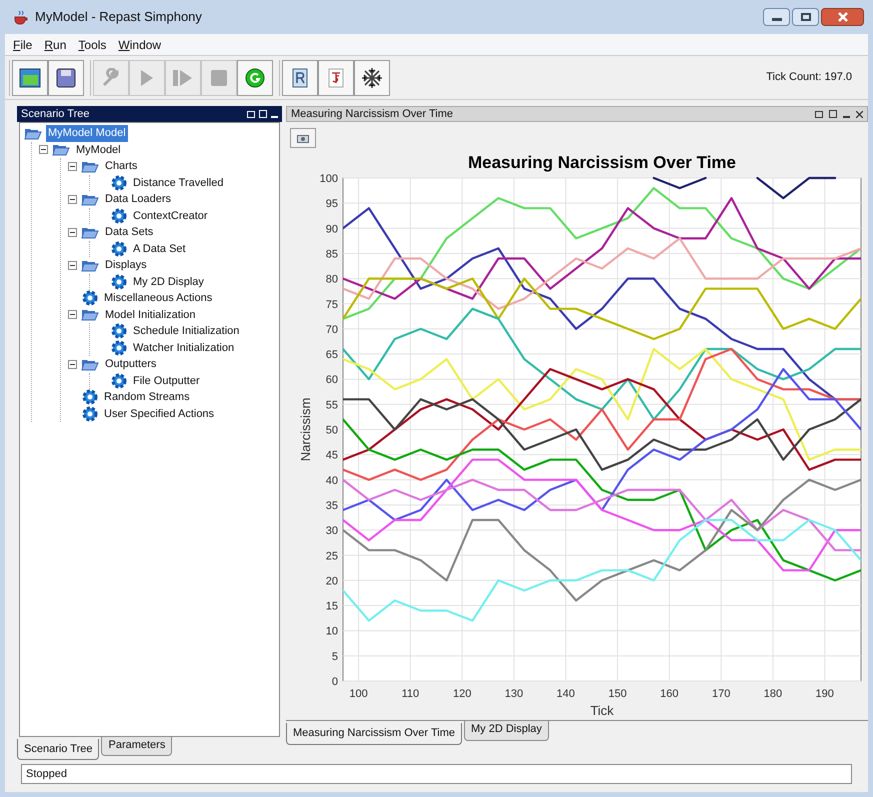  Describe the element at coordinates (332, 304) in the screenshot. I see `y-tick-label: 75` at that location.